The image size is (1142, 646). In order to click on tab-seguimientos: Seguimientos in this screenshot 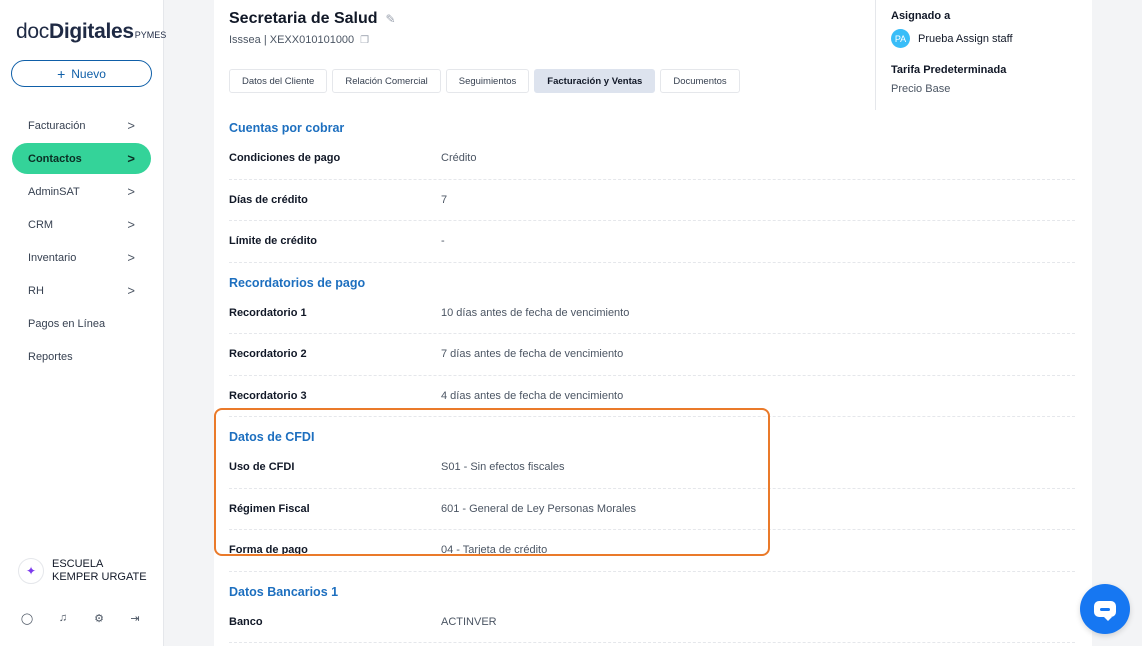, I will do `click(487, 81)`.